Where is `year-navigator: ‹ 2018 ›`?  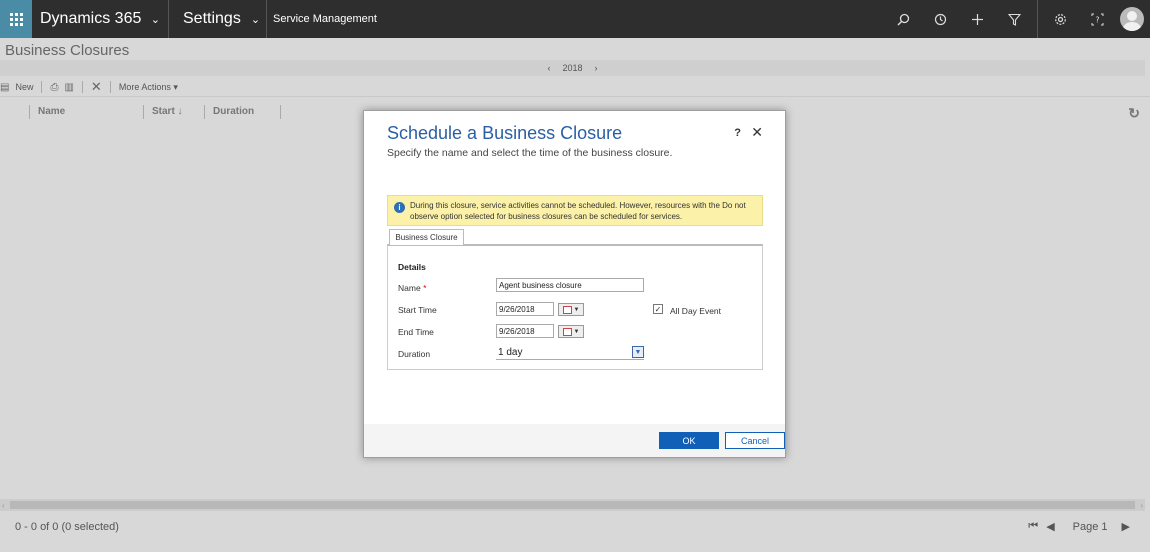 year-navigator: ‹ 2018 › is located at coordinates (572, 68).